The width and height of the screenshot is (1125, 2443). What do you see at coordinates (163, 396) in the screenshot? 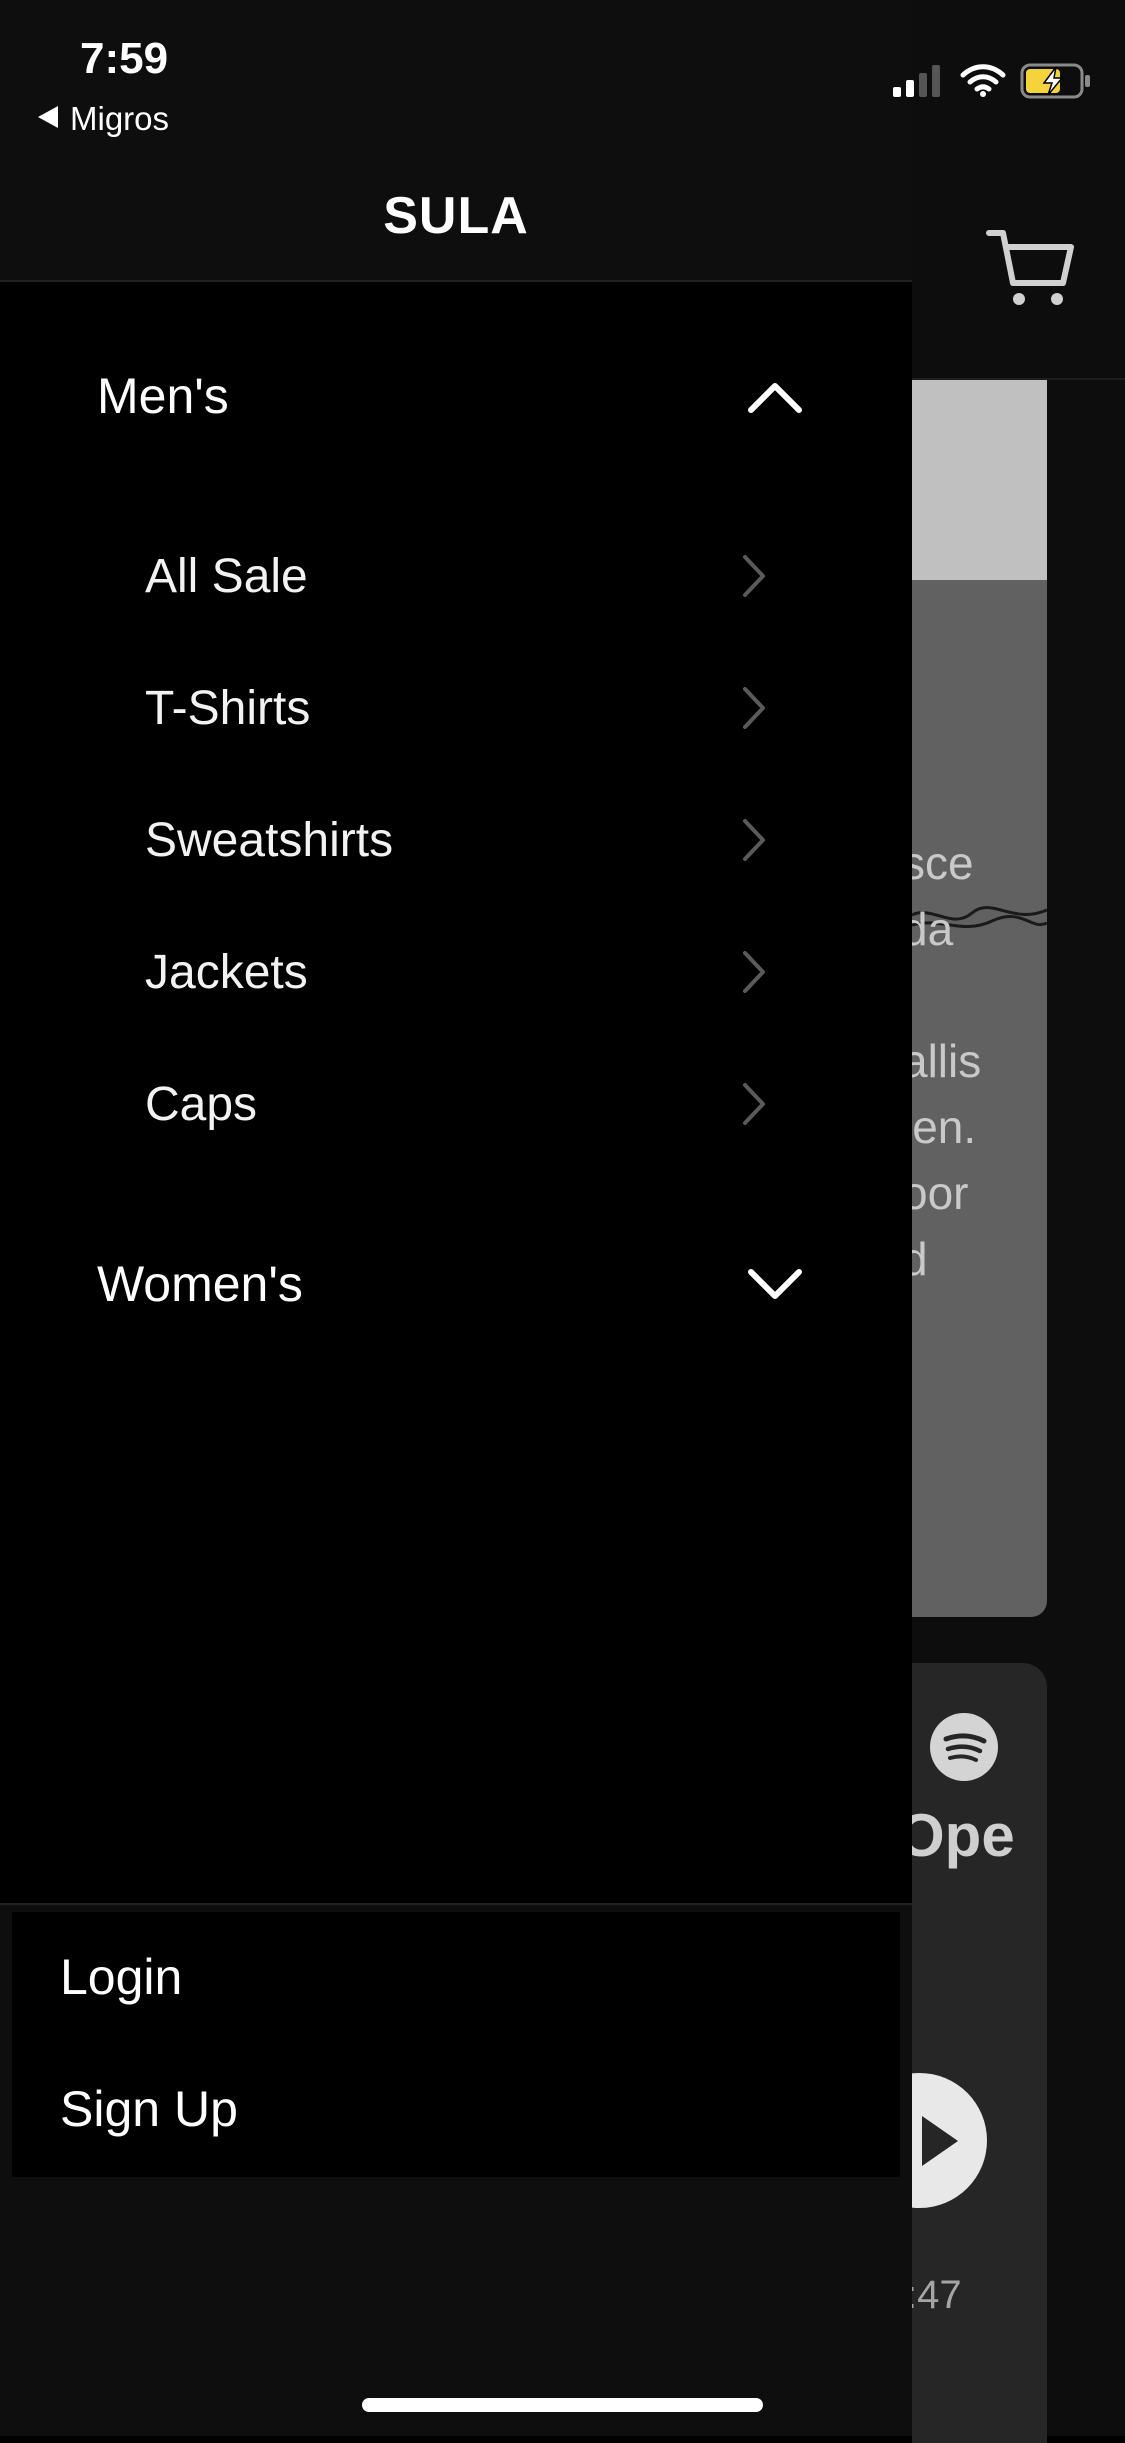
I see `category-label: Men's` at bounding box center [163, 396].